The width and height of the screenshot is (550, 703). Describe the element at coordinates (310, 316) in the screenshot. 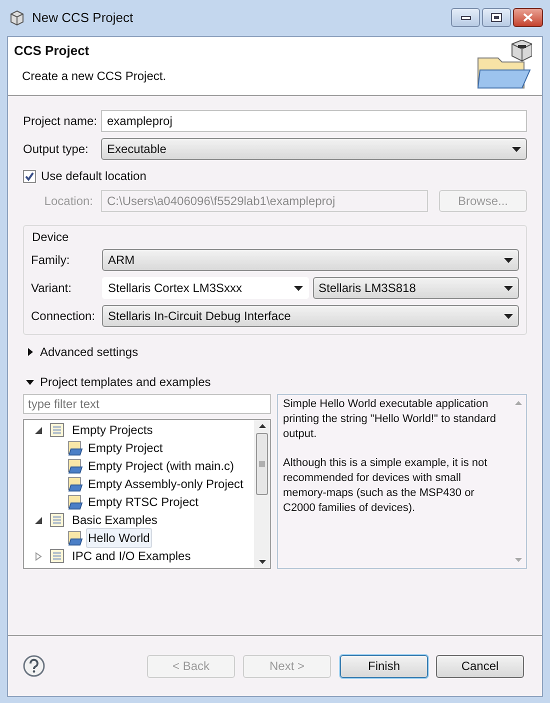

I see `connection-dropdown: Stellaris In-Circuit Debug Interface` at that location.